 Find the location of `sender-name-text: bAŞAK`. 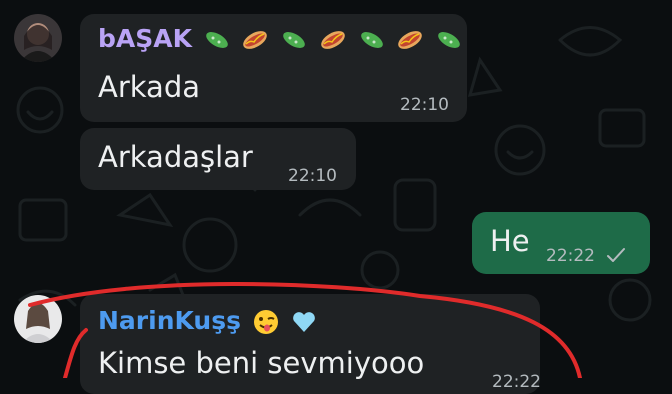

sender-name-text: bAŞAK is located at coordinates (145, 38).